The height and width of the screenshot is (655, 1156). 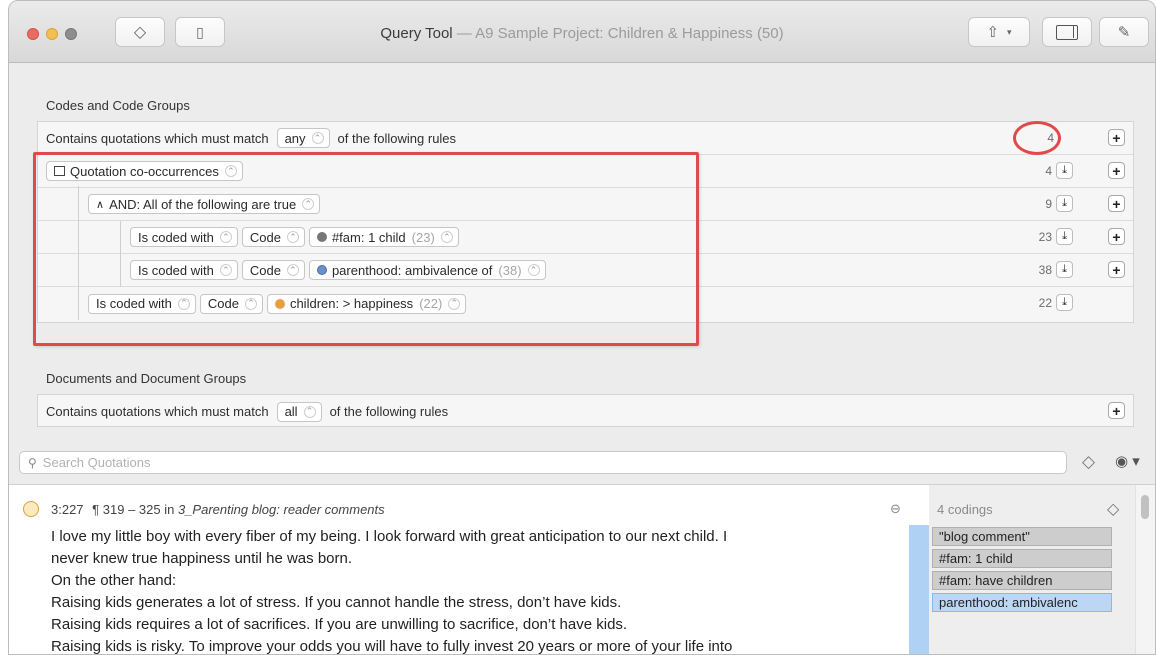 I want to click on go-to-icon: ⊖, so click(x=895, y=509).